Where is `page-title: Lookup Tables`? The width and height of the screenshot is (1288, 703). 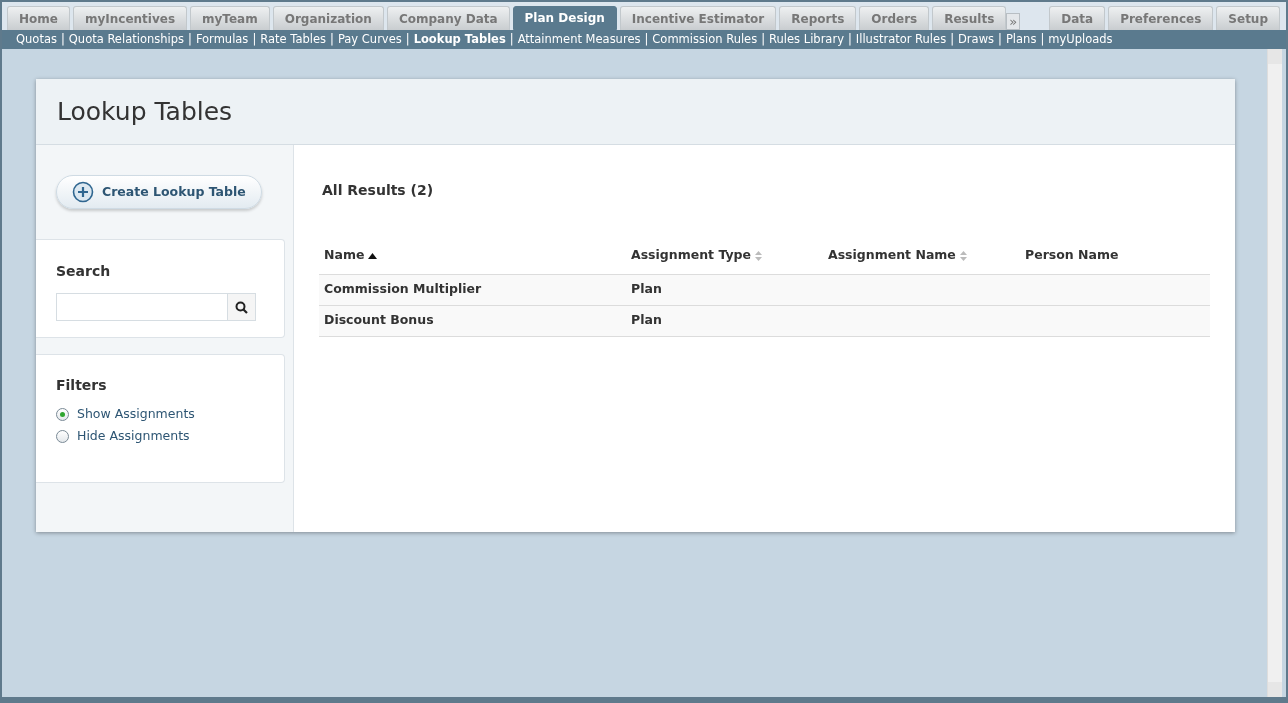
page-title: Lookup Tables is located at coordinates (145, 111).